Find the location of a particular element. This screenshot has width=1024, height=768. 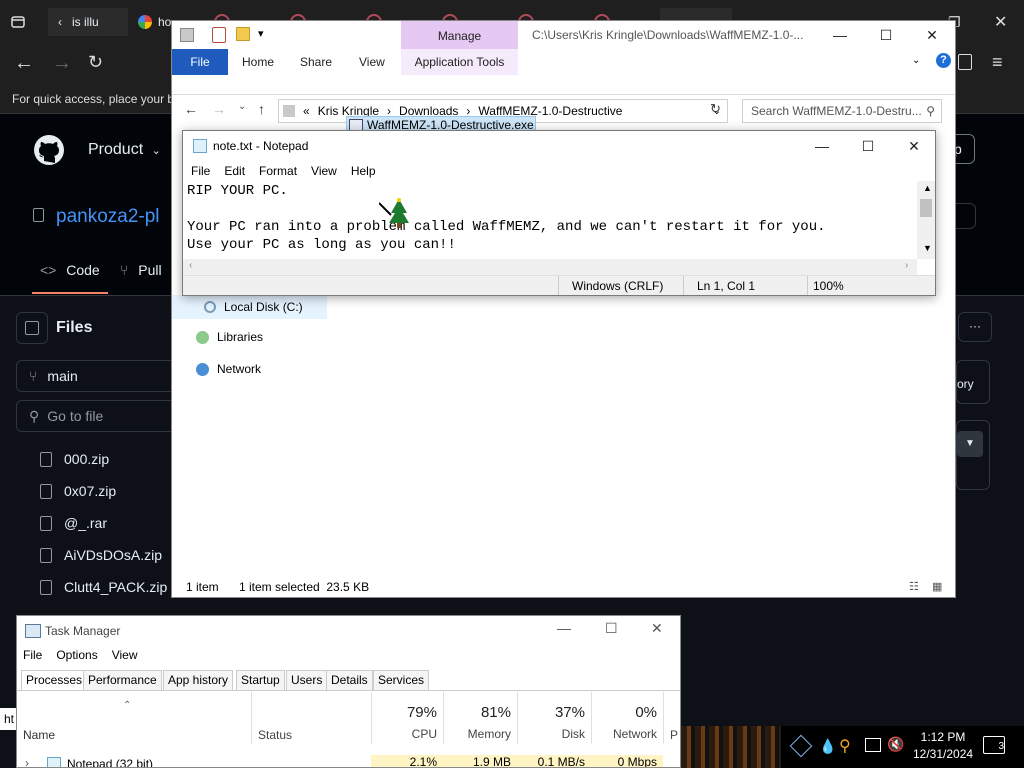

column-network: 0% Network is located at coordinates (627, 718).